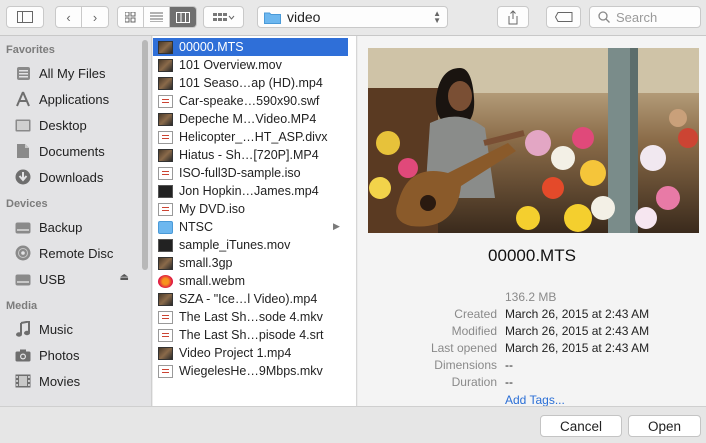  I want to click on sidebar-section-media: Media, so click(22, 306).